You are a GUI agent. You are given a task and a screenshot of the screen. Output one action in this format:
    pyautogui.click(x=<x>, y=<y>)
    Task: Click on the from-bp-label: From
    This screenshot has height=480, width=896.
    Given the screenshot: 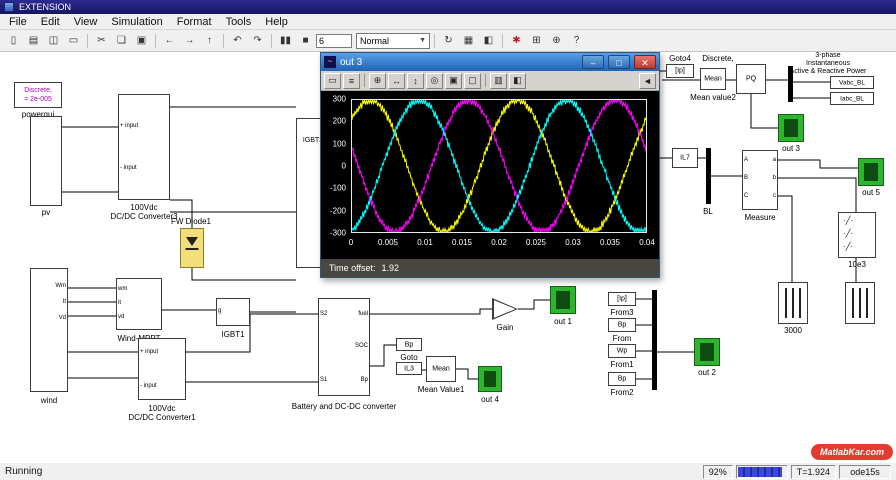 What is the action you would take?
    pyautogui.click(x=622, y=338)
    